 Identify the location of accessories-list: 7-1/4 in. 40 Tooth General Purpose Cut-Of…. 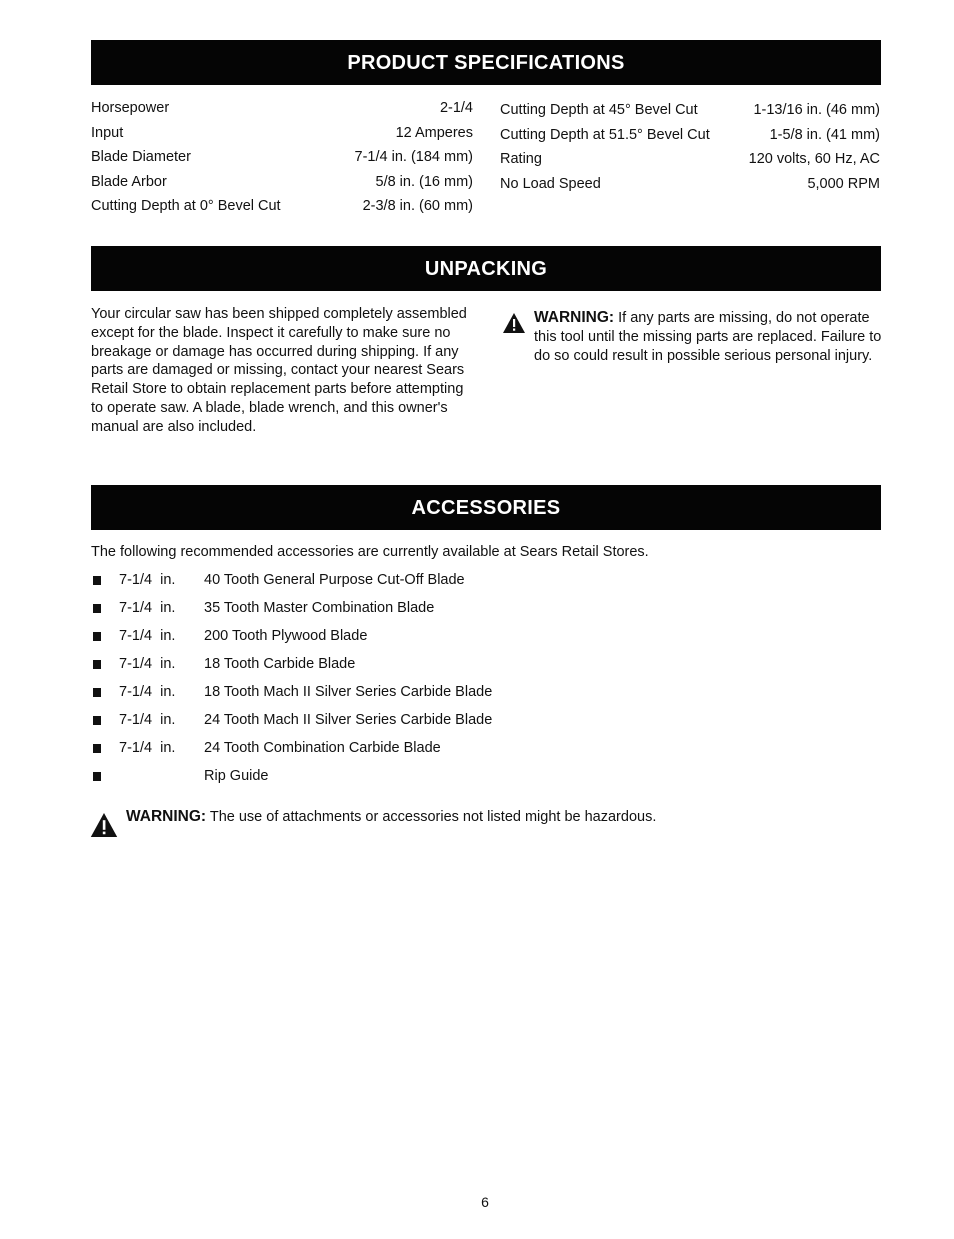
(441, 684).